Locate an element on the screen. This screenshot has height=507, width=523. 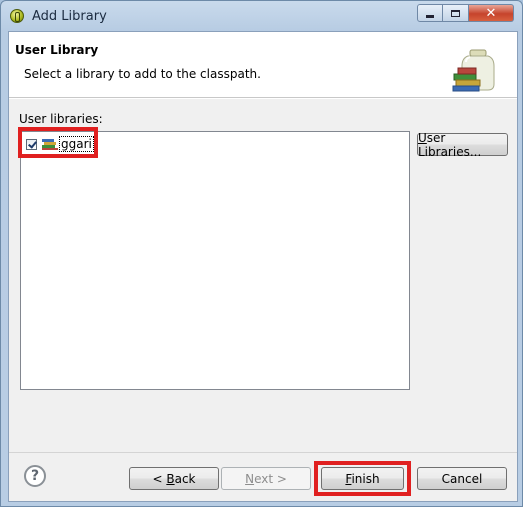
library-jar-icon is located at coordinates (473, 70).